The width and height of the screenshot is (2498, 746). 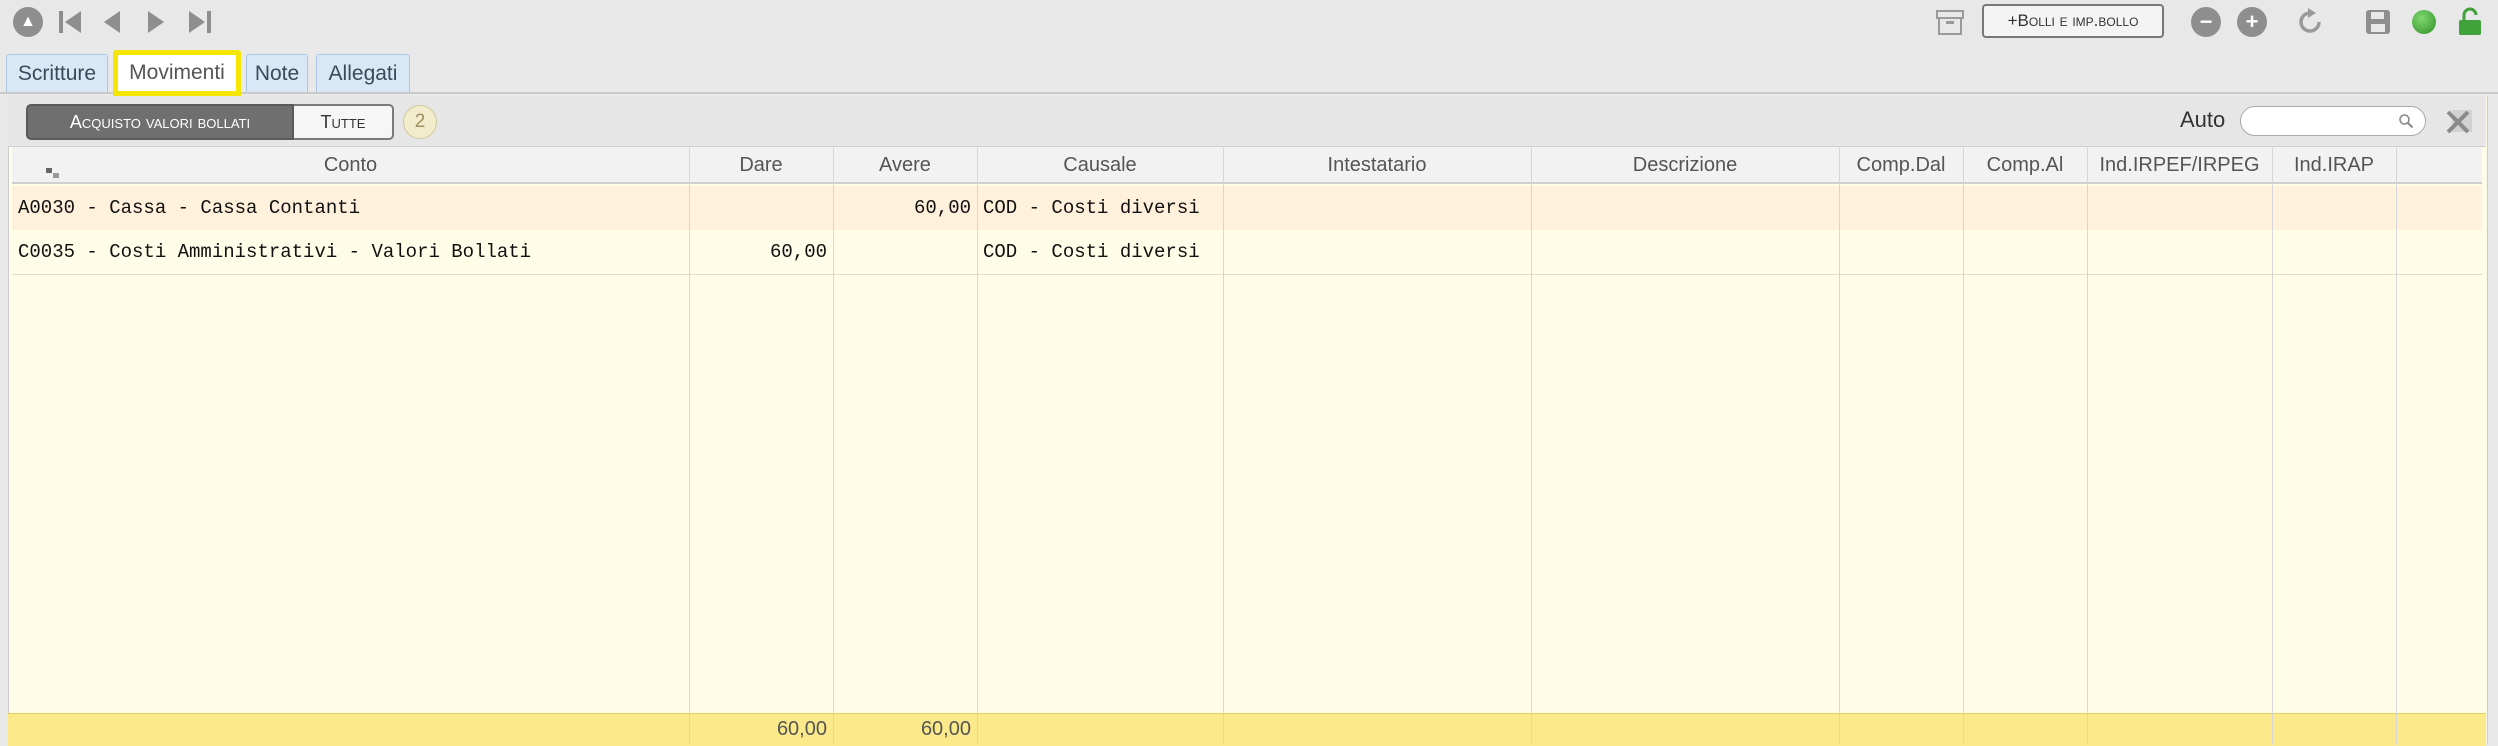 What do you see at coordinates (2406, 121) in the screenshot?
I see `search-icon` at bounding box center [2406, 121].